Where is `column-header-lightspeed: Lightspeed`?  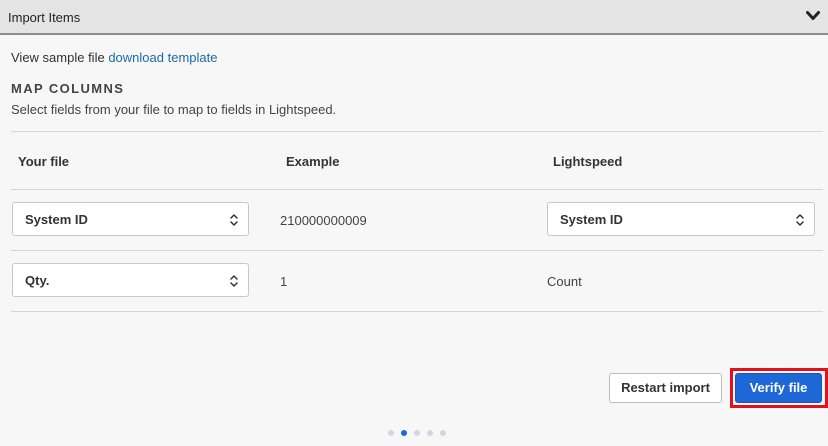
column-header-lightspeed: Lightspeed is located at coordinates (588, 161).